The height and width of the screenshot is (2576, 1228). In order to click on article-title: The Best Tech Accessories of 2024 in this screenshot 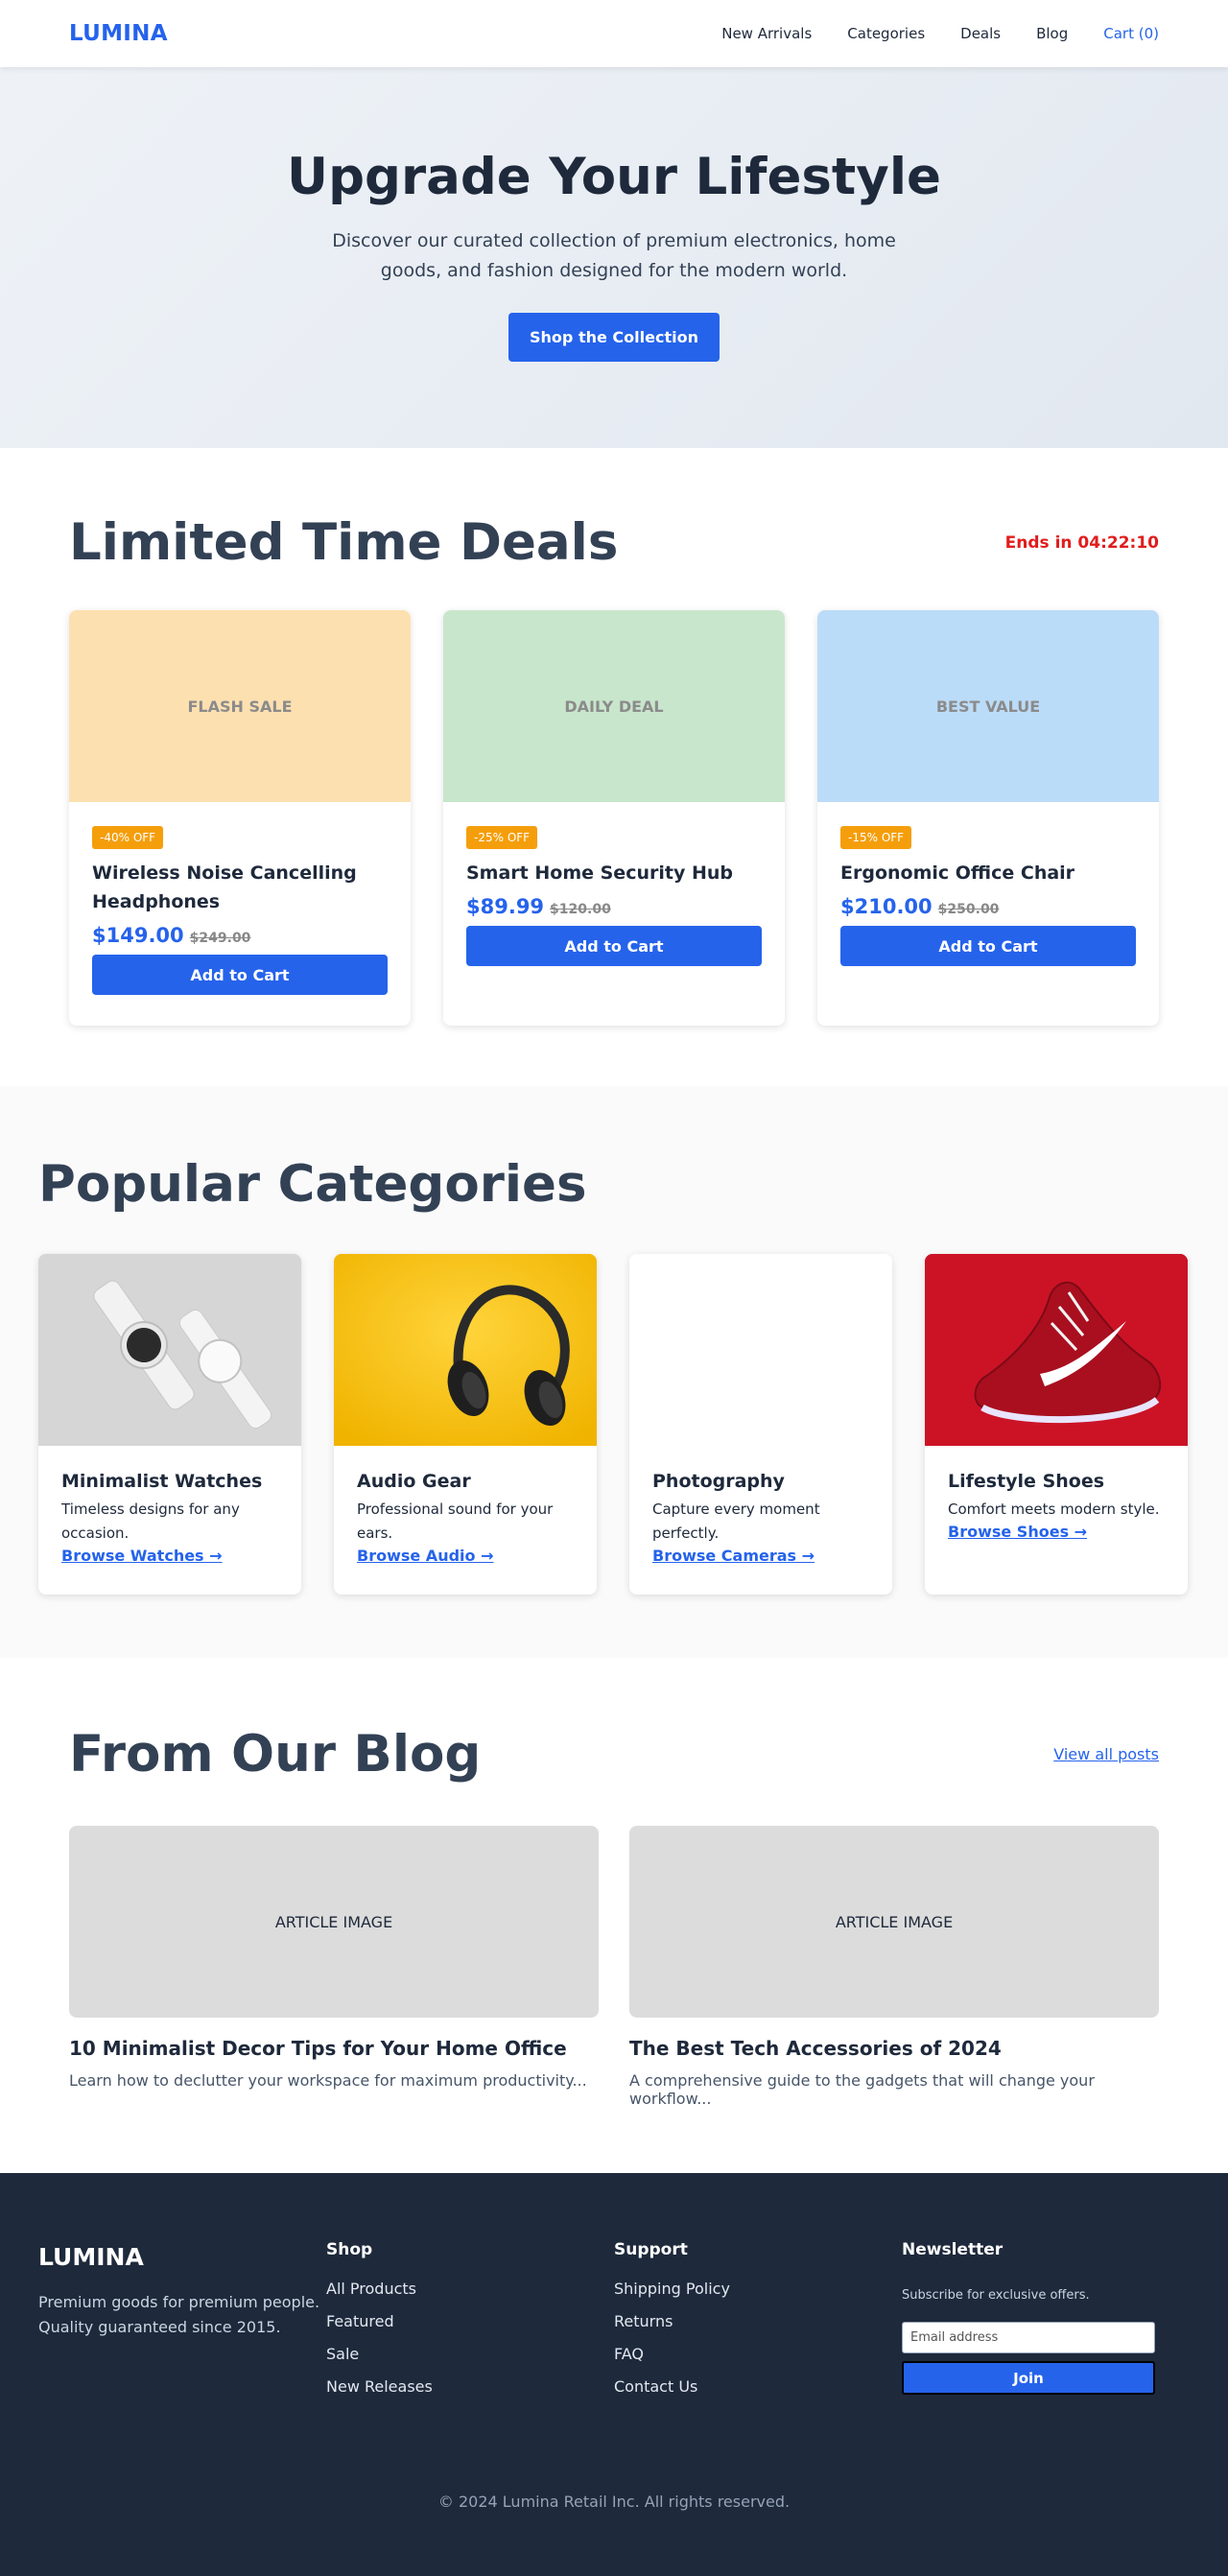, I will do `click(894, 2048)`.